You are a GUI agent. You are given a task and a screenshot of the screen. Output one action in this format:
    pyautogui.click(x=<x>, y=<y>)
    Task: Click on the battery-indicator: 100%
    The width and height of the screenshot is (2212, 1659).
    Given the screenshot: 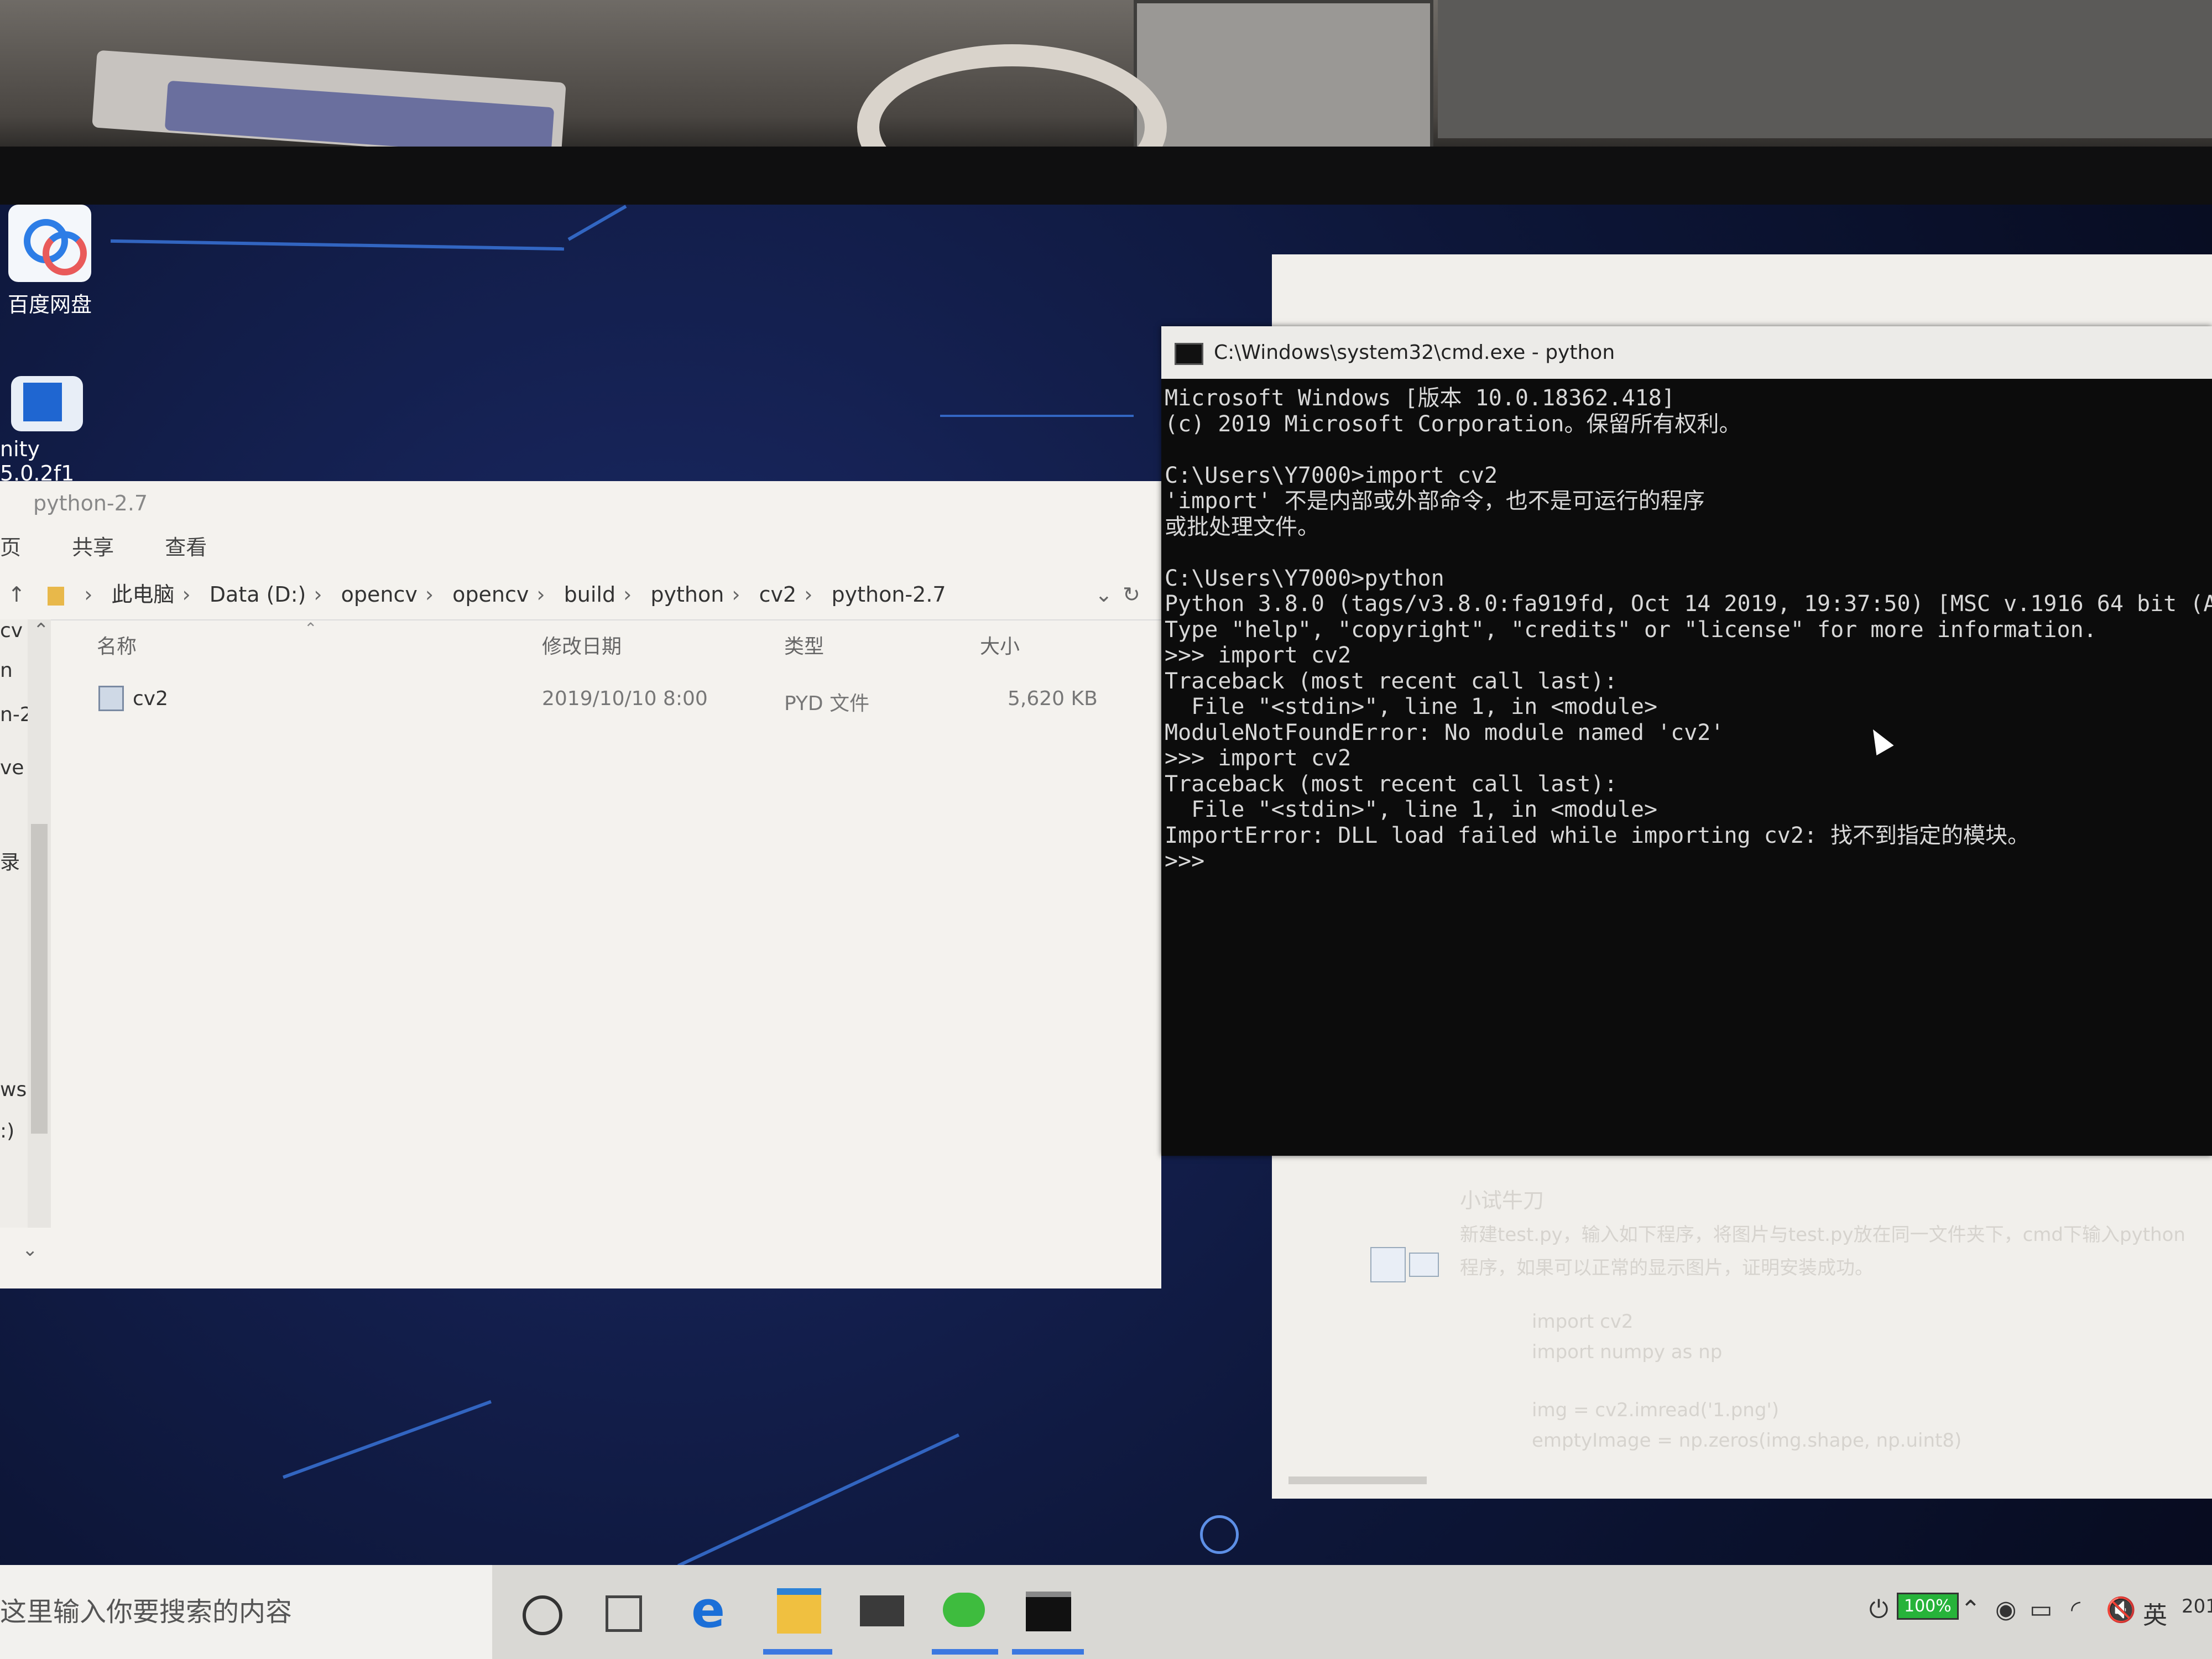 What is the action you would take?
    pyautogui.click(x=1928, y=1606)
    